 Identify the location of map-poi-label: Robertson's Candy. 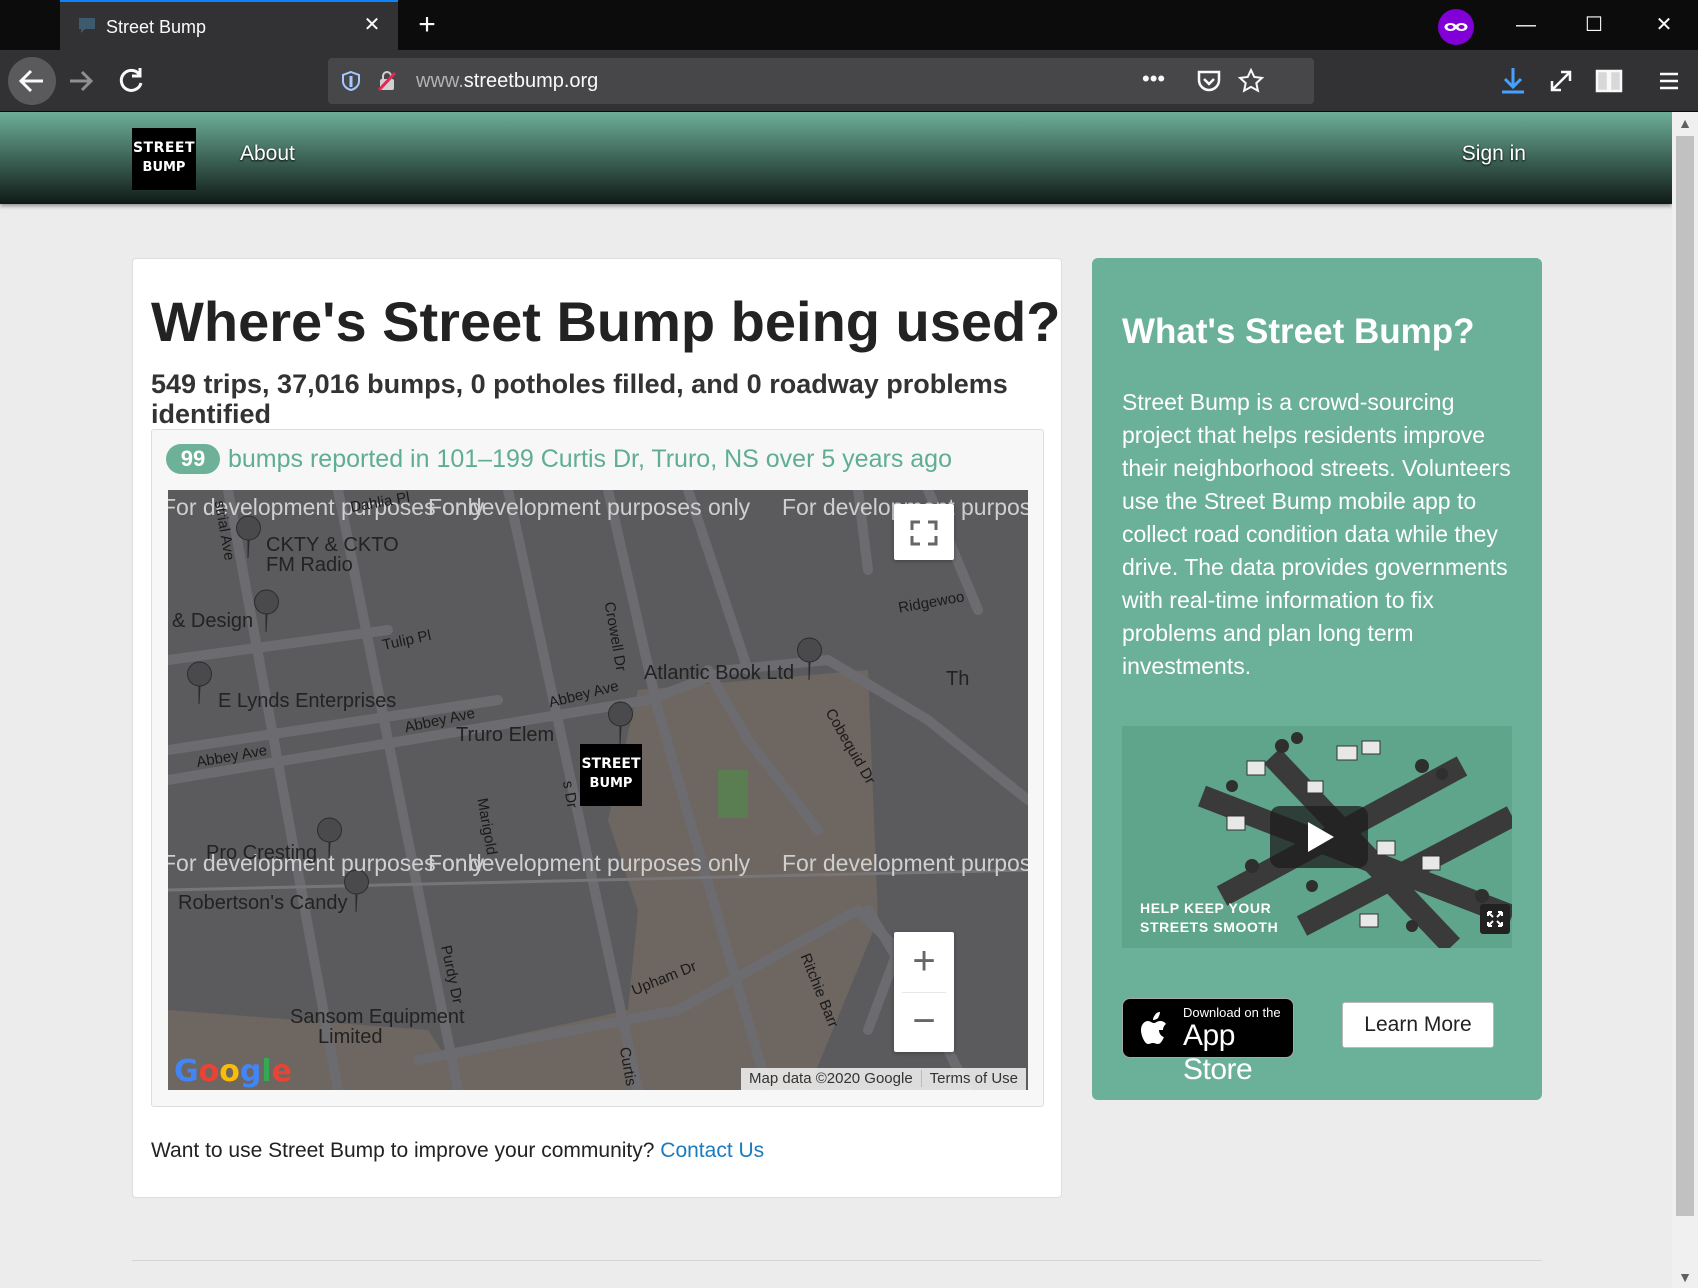
(263, 903).